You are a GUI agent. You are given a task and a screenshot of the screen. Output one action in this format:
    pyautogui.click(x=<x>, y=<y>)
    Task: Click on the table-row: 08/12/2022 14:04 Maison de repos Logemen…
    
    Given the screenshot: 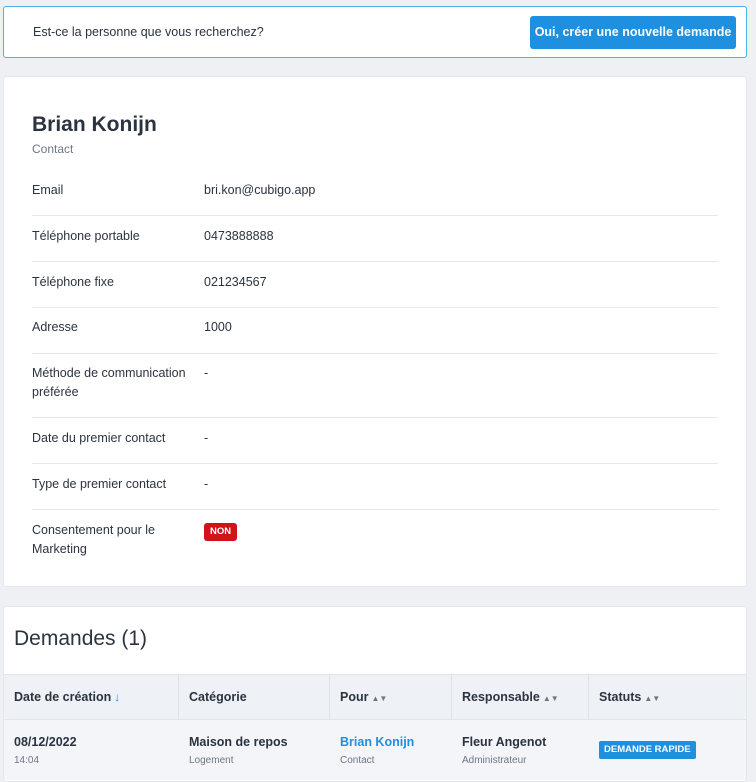 What is the action you would take?
    pyautogui.click(x=375, y=750)
    